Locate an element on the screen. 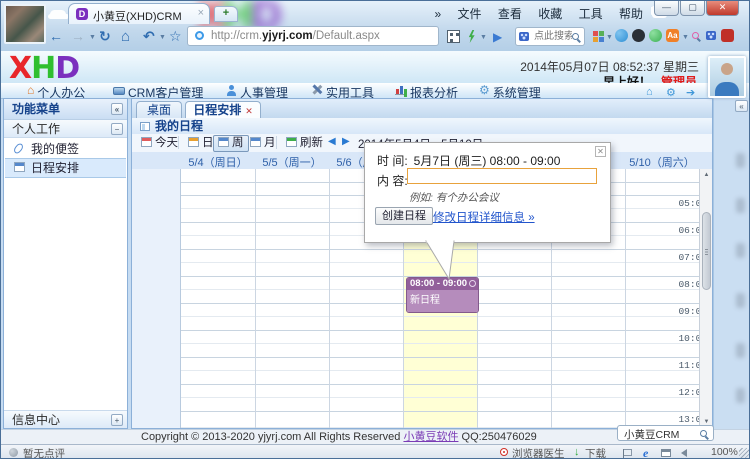  tab-schedule: 日程安排 ✕ is located at coordinates (223, 109).